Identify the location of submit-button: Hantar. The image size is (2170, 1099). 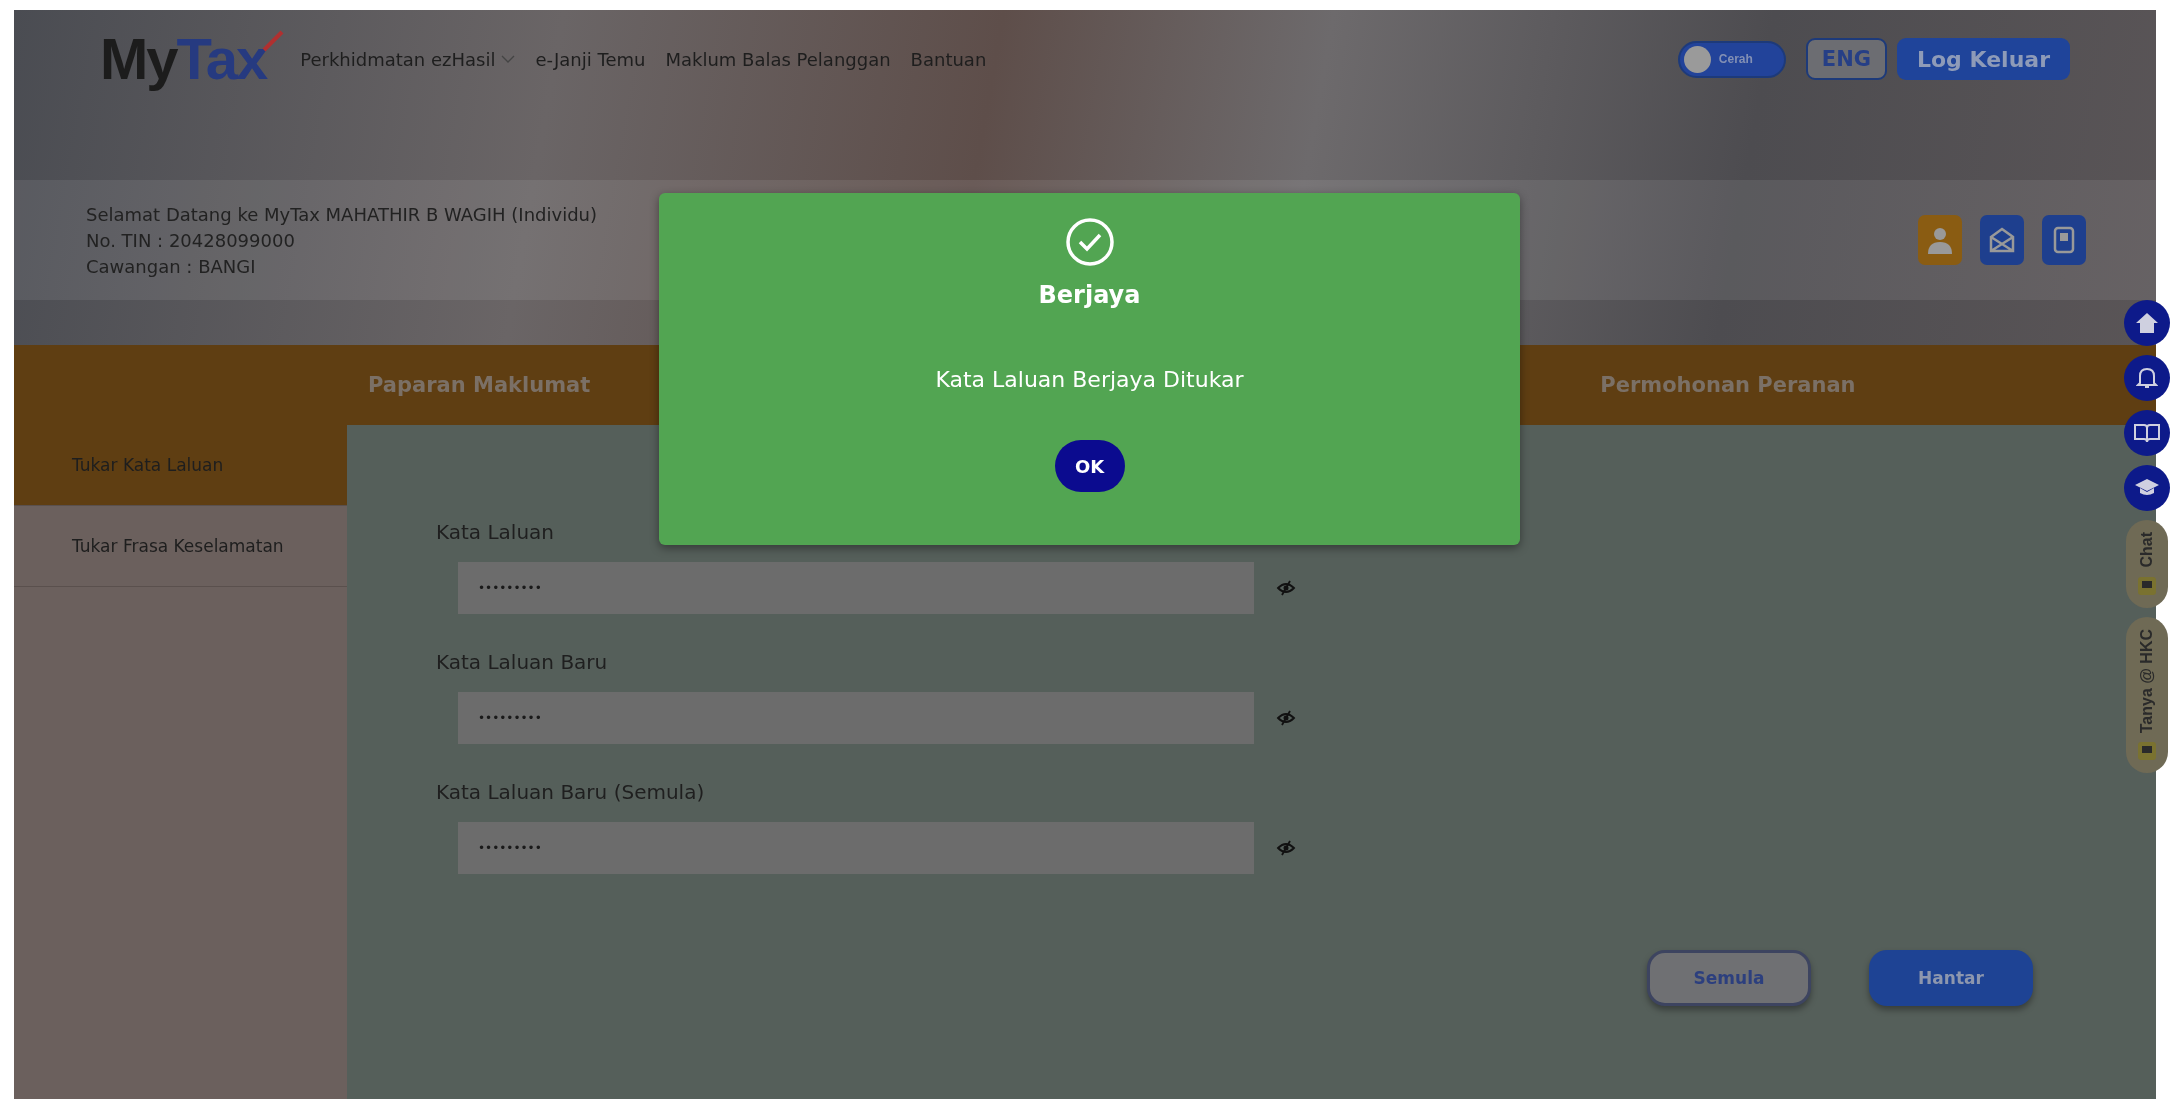
(1951, 978).